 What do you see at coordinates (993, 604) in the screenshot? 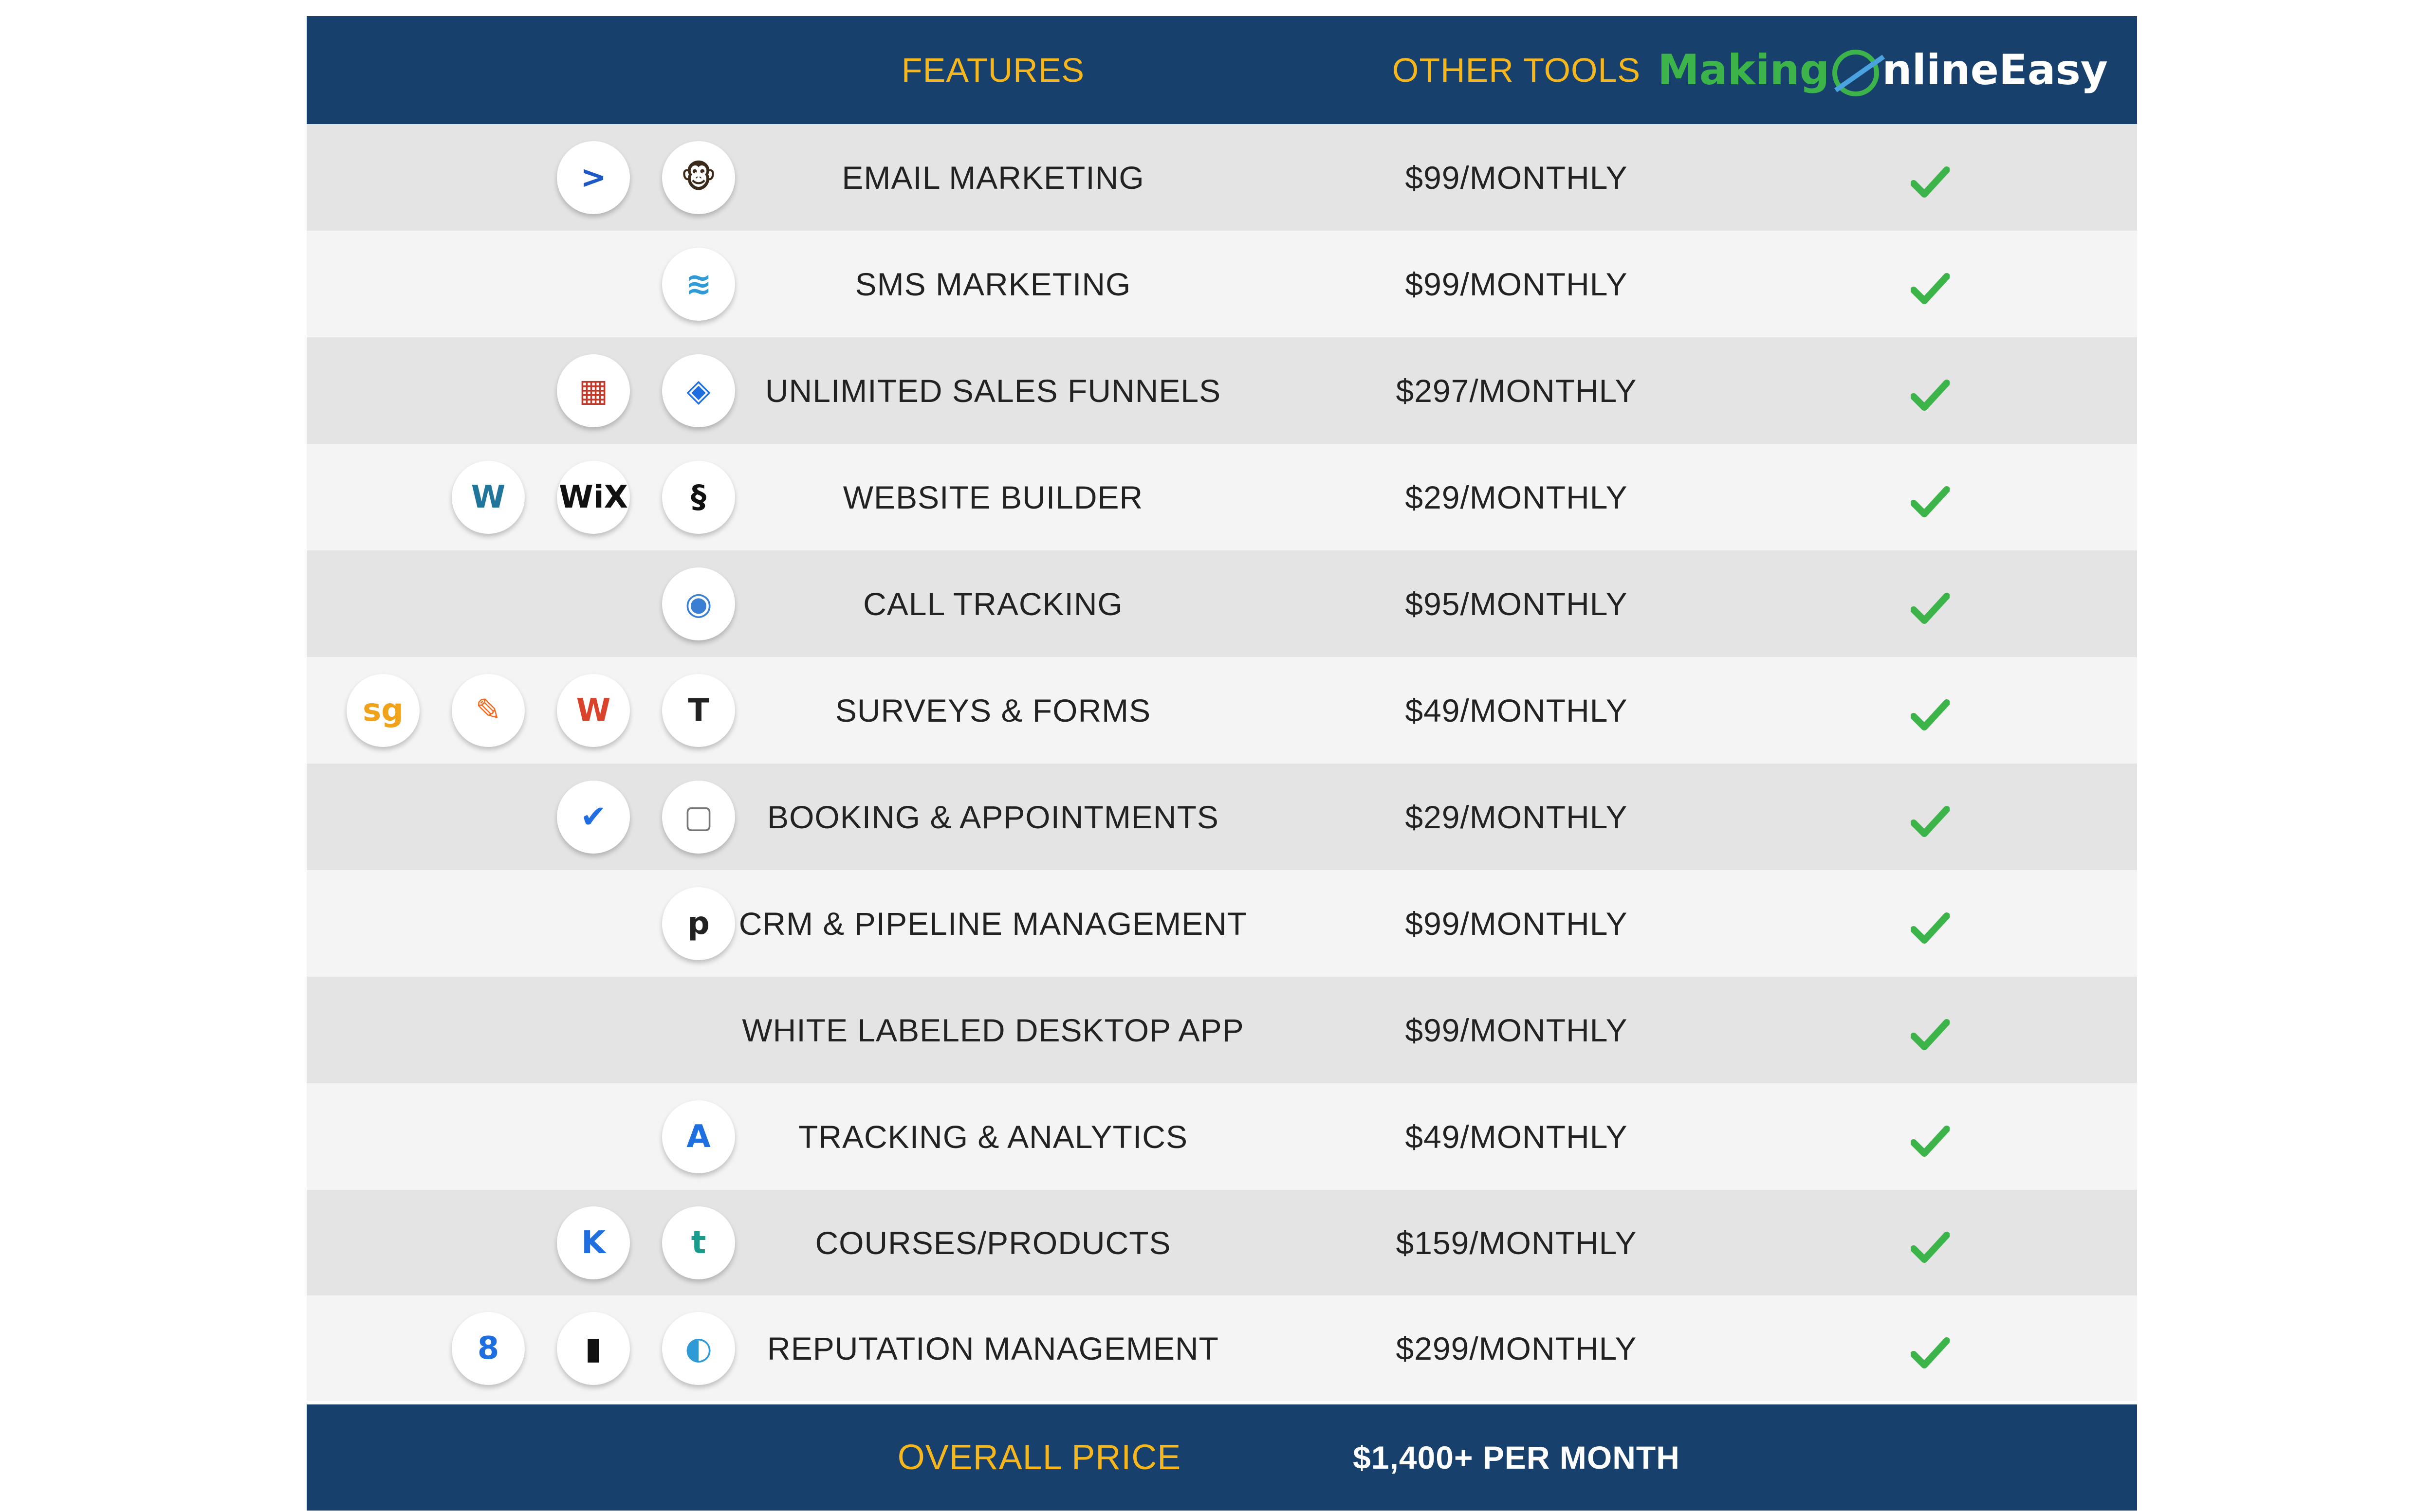
I see `feature-name: CALL TRACKING` at bounding box center [993, 604].